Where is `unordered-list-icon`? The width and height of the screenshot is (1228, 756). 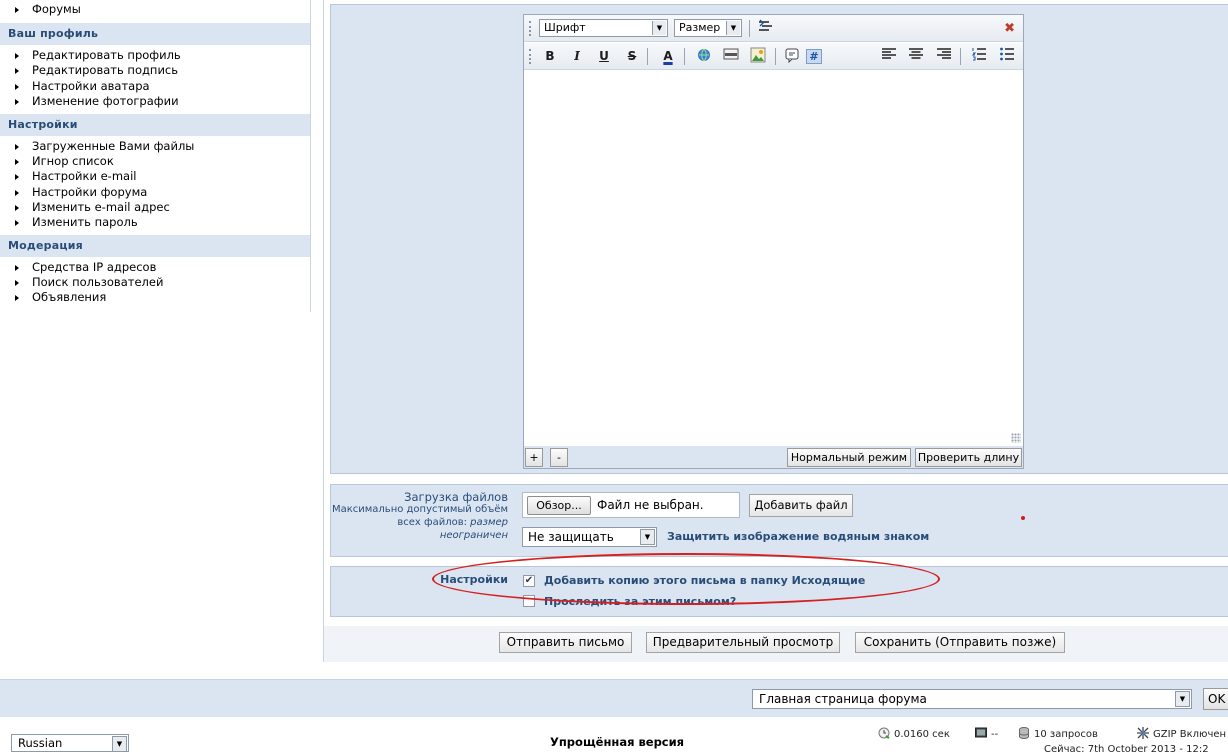 unordered-list-icon is located at coordinates (1007, 56).